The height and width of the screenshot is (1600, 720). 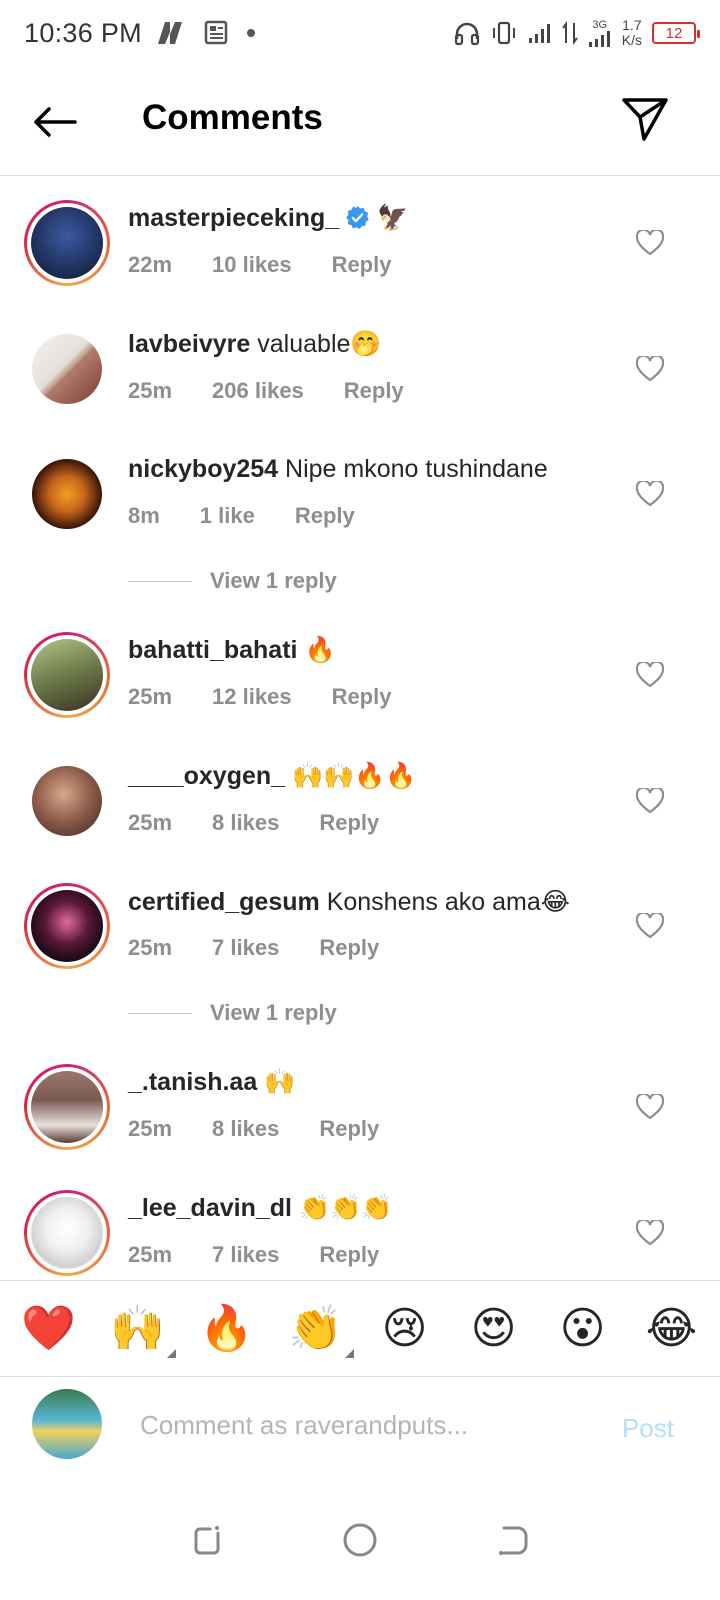 I want to click on comment-item: _lee_davin_dl 👏👏👏 25m 7 likes Reply, so click(x=360, y=1235).